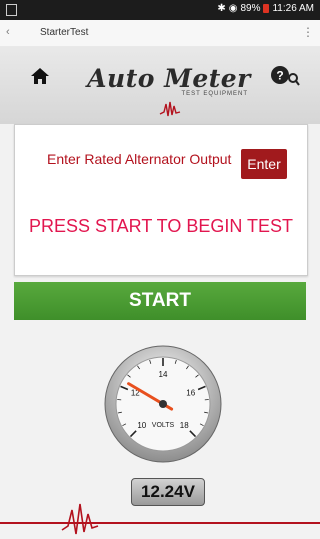 Image resolution: width=320 pixels, height=539 pixels. What do you see at coordinates (64, 32) in the screenshot?
I see `app-title: StarterTest` at bounding box center [64, 32].